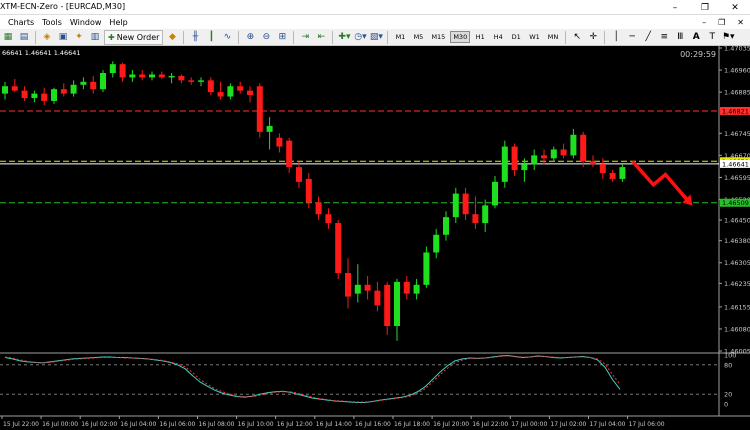 The height and width of the screenshot is (430, 750). What do you see at coordinates (282, 37) in the screenshot?
I see `tile-windows-icon: ⊞` at bounding box center [282, 37].